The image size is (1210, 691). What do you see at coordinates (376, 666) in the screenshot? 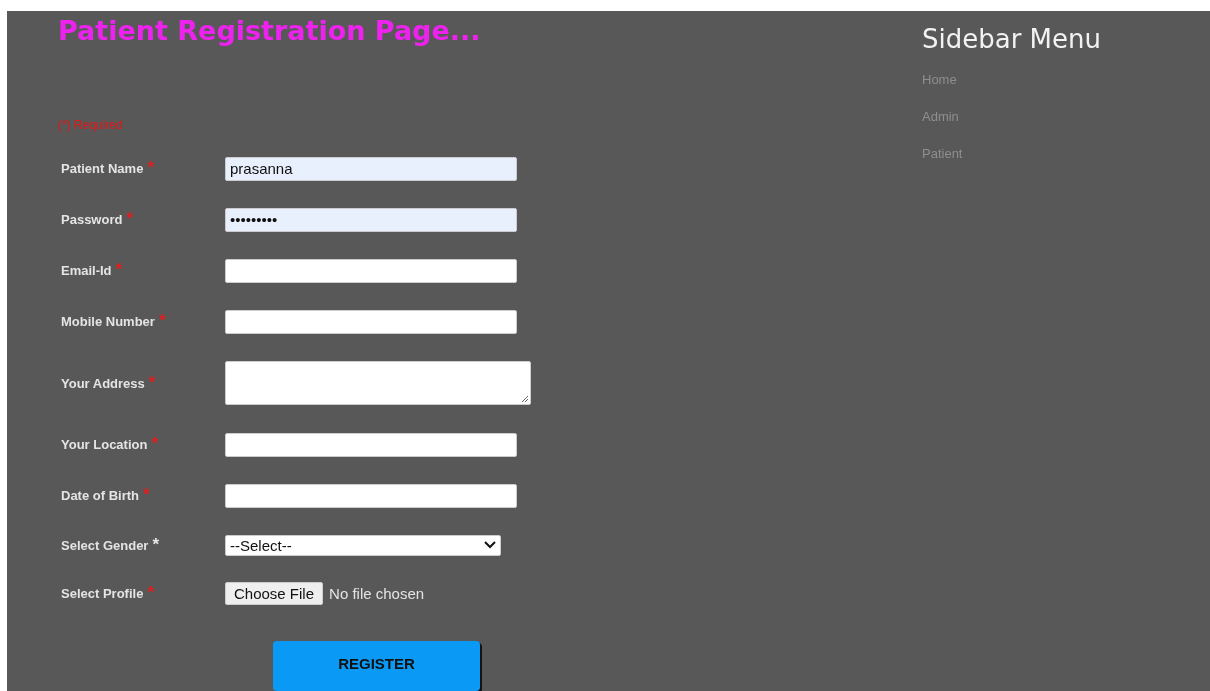
I see `register-button: REGISTER` at bounding box center [376, 666].